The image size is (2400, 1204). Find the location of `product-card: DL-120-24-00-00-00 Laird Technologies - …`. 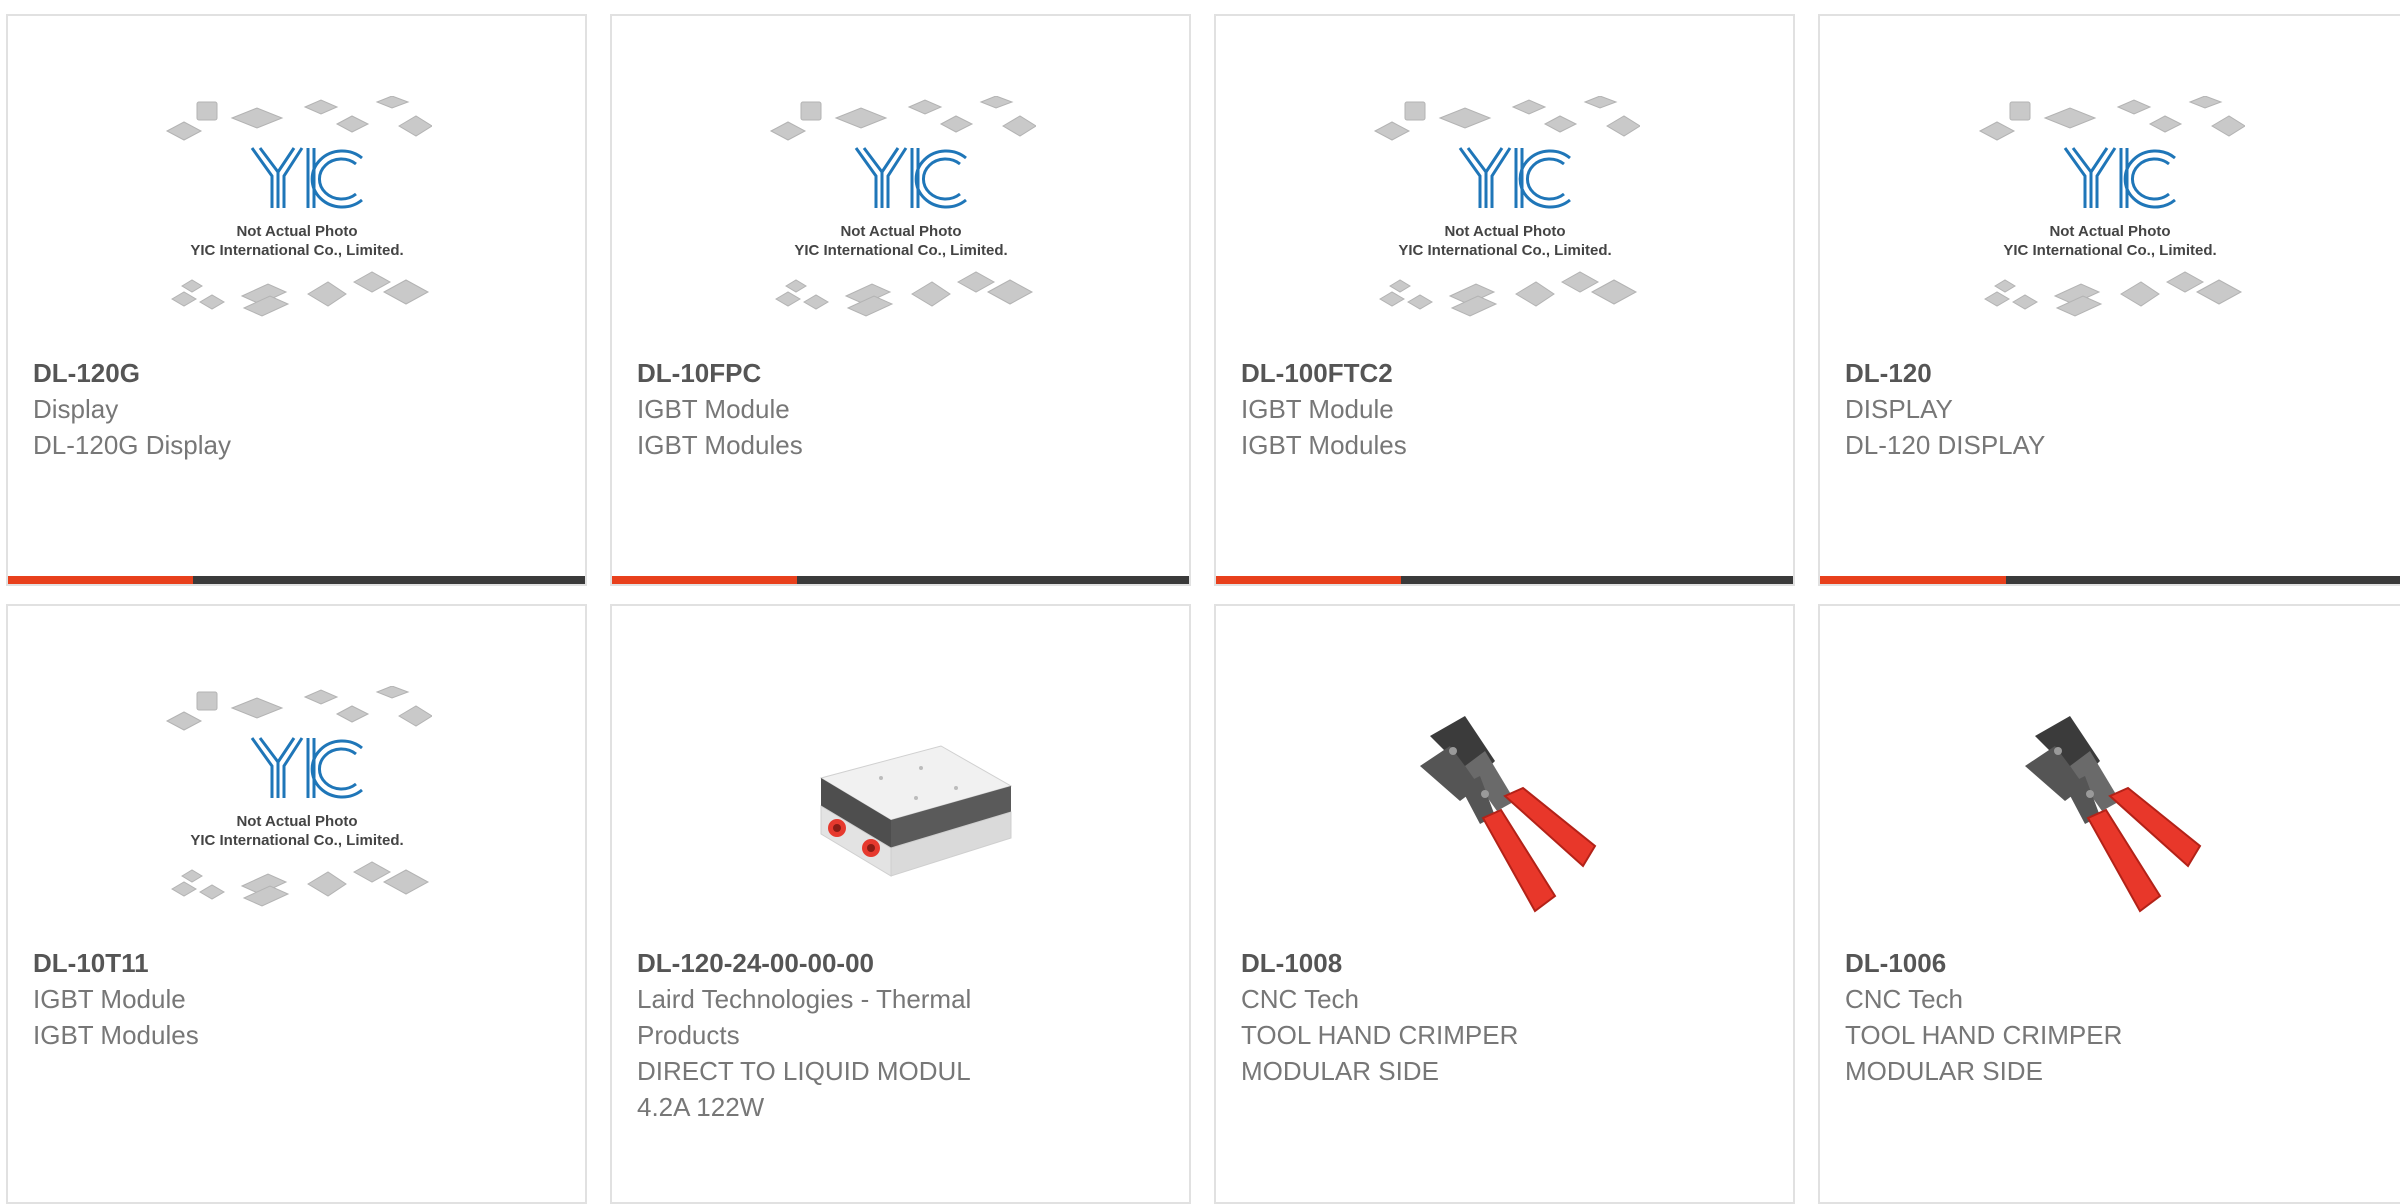

product-card: DL-120-24-00-00-00 Laird Technologies - … is located at coordinates (900, 904).